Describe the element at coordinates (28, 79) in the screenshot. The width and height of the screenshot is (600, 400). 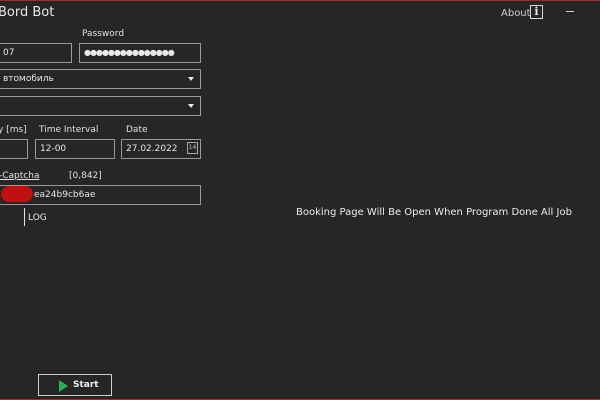
I see `vehicle-type-value: втомобиль` at that location.